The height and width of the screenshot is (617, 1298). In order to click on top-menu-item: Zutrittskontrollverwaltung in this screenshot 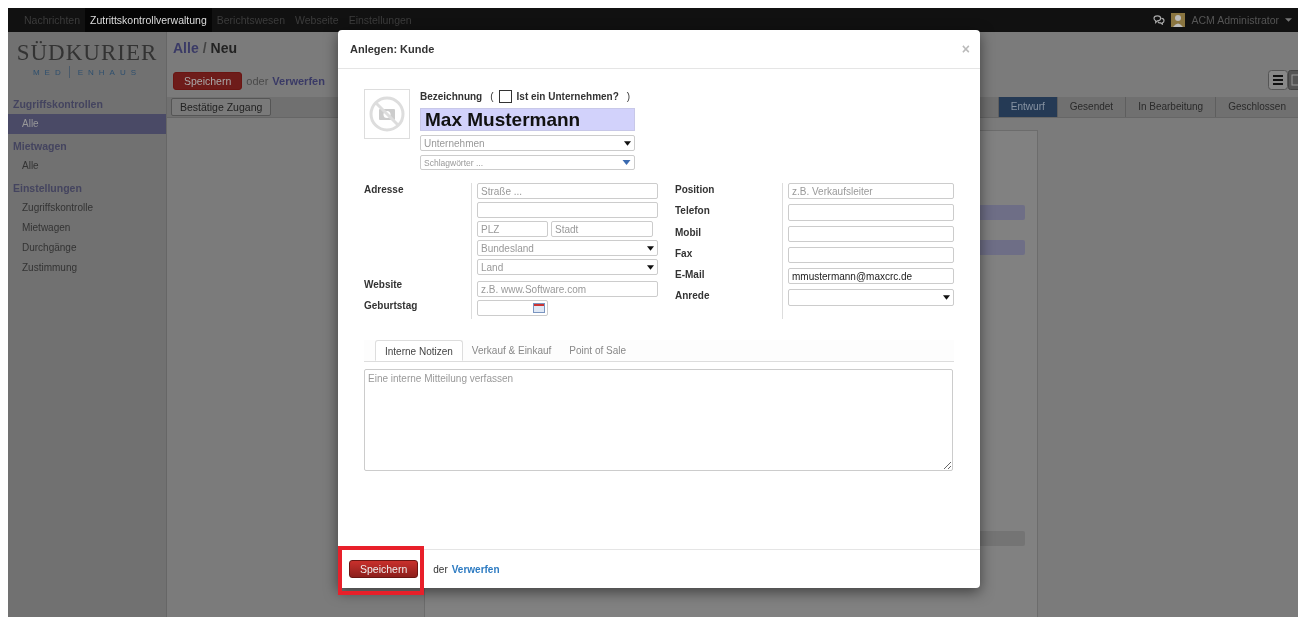, I will do `click(148, 20)`.